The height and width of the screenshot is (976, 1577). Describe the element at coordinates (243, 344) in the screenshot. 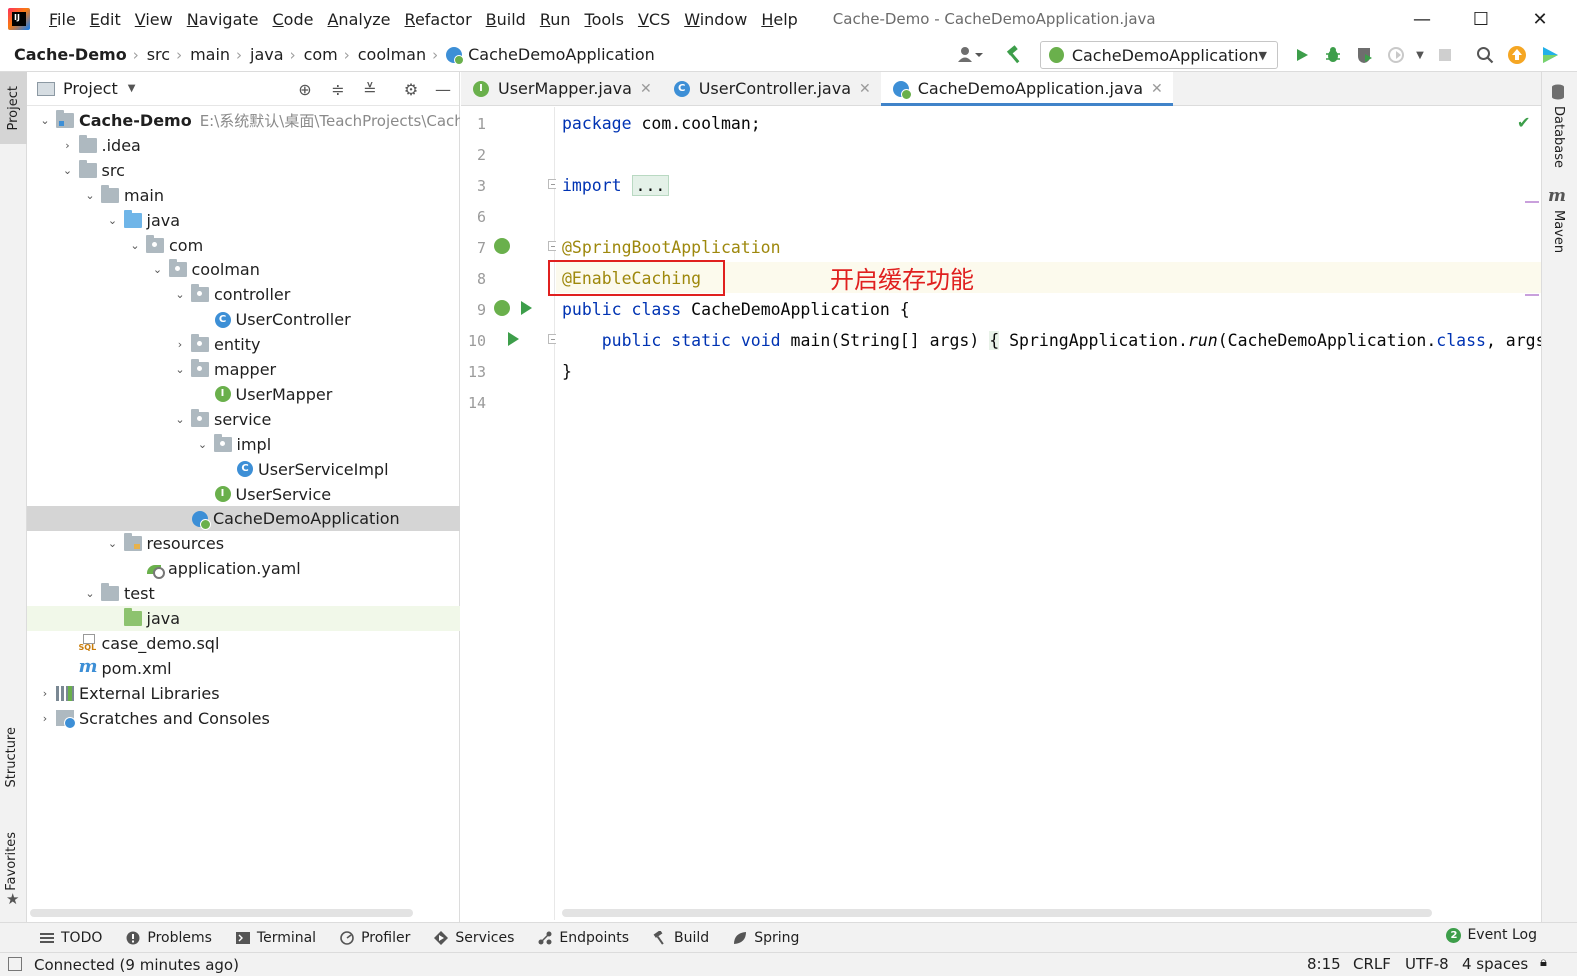

I see `tree-item: › entity` at that location.